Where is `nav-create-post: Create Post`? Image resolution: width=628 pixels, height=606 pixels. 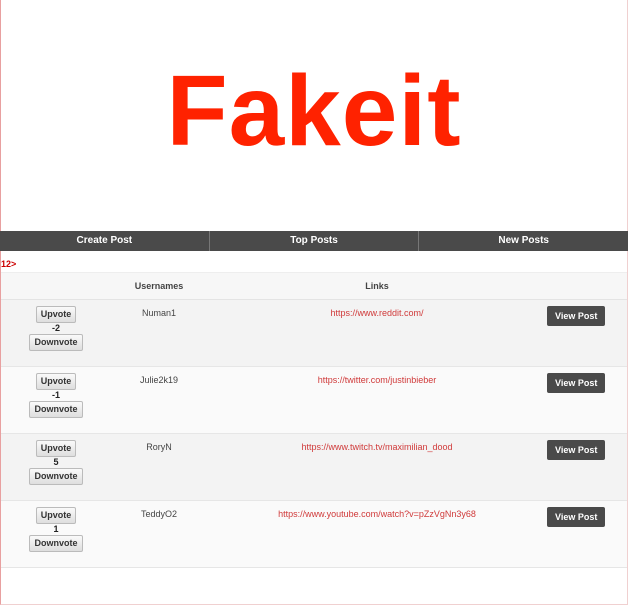 nav-create-post: Create Post is located at coordinates (105, 241).